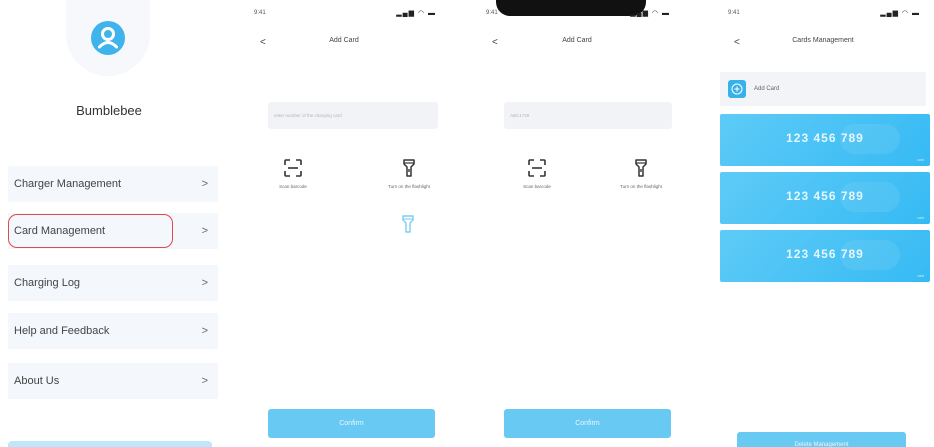 The width and height of the screenshot is (934, 447). What do you see at coordinates (821, 439) in the screenshot?
I see `delete-button: Delete Management` at bounding box center [821, 439].